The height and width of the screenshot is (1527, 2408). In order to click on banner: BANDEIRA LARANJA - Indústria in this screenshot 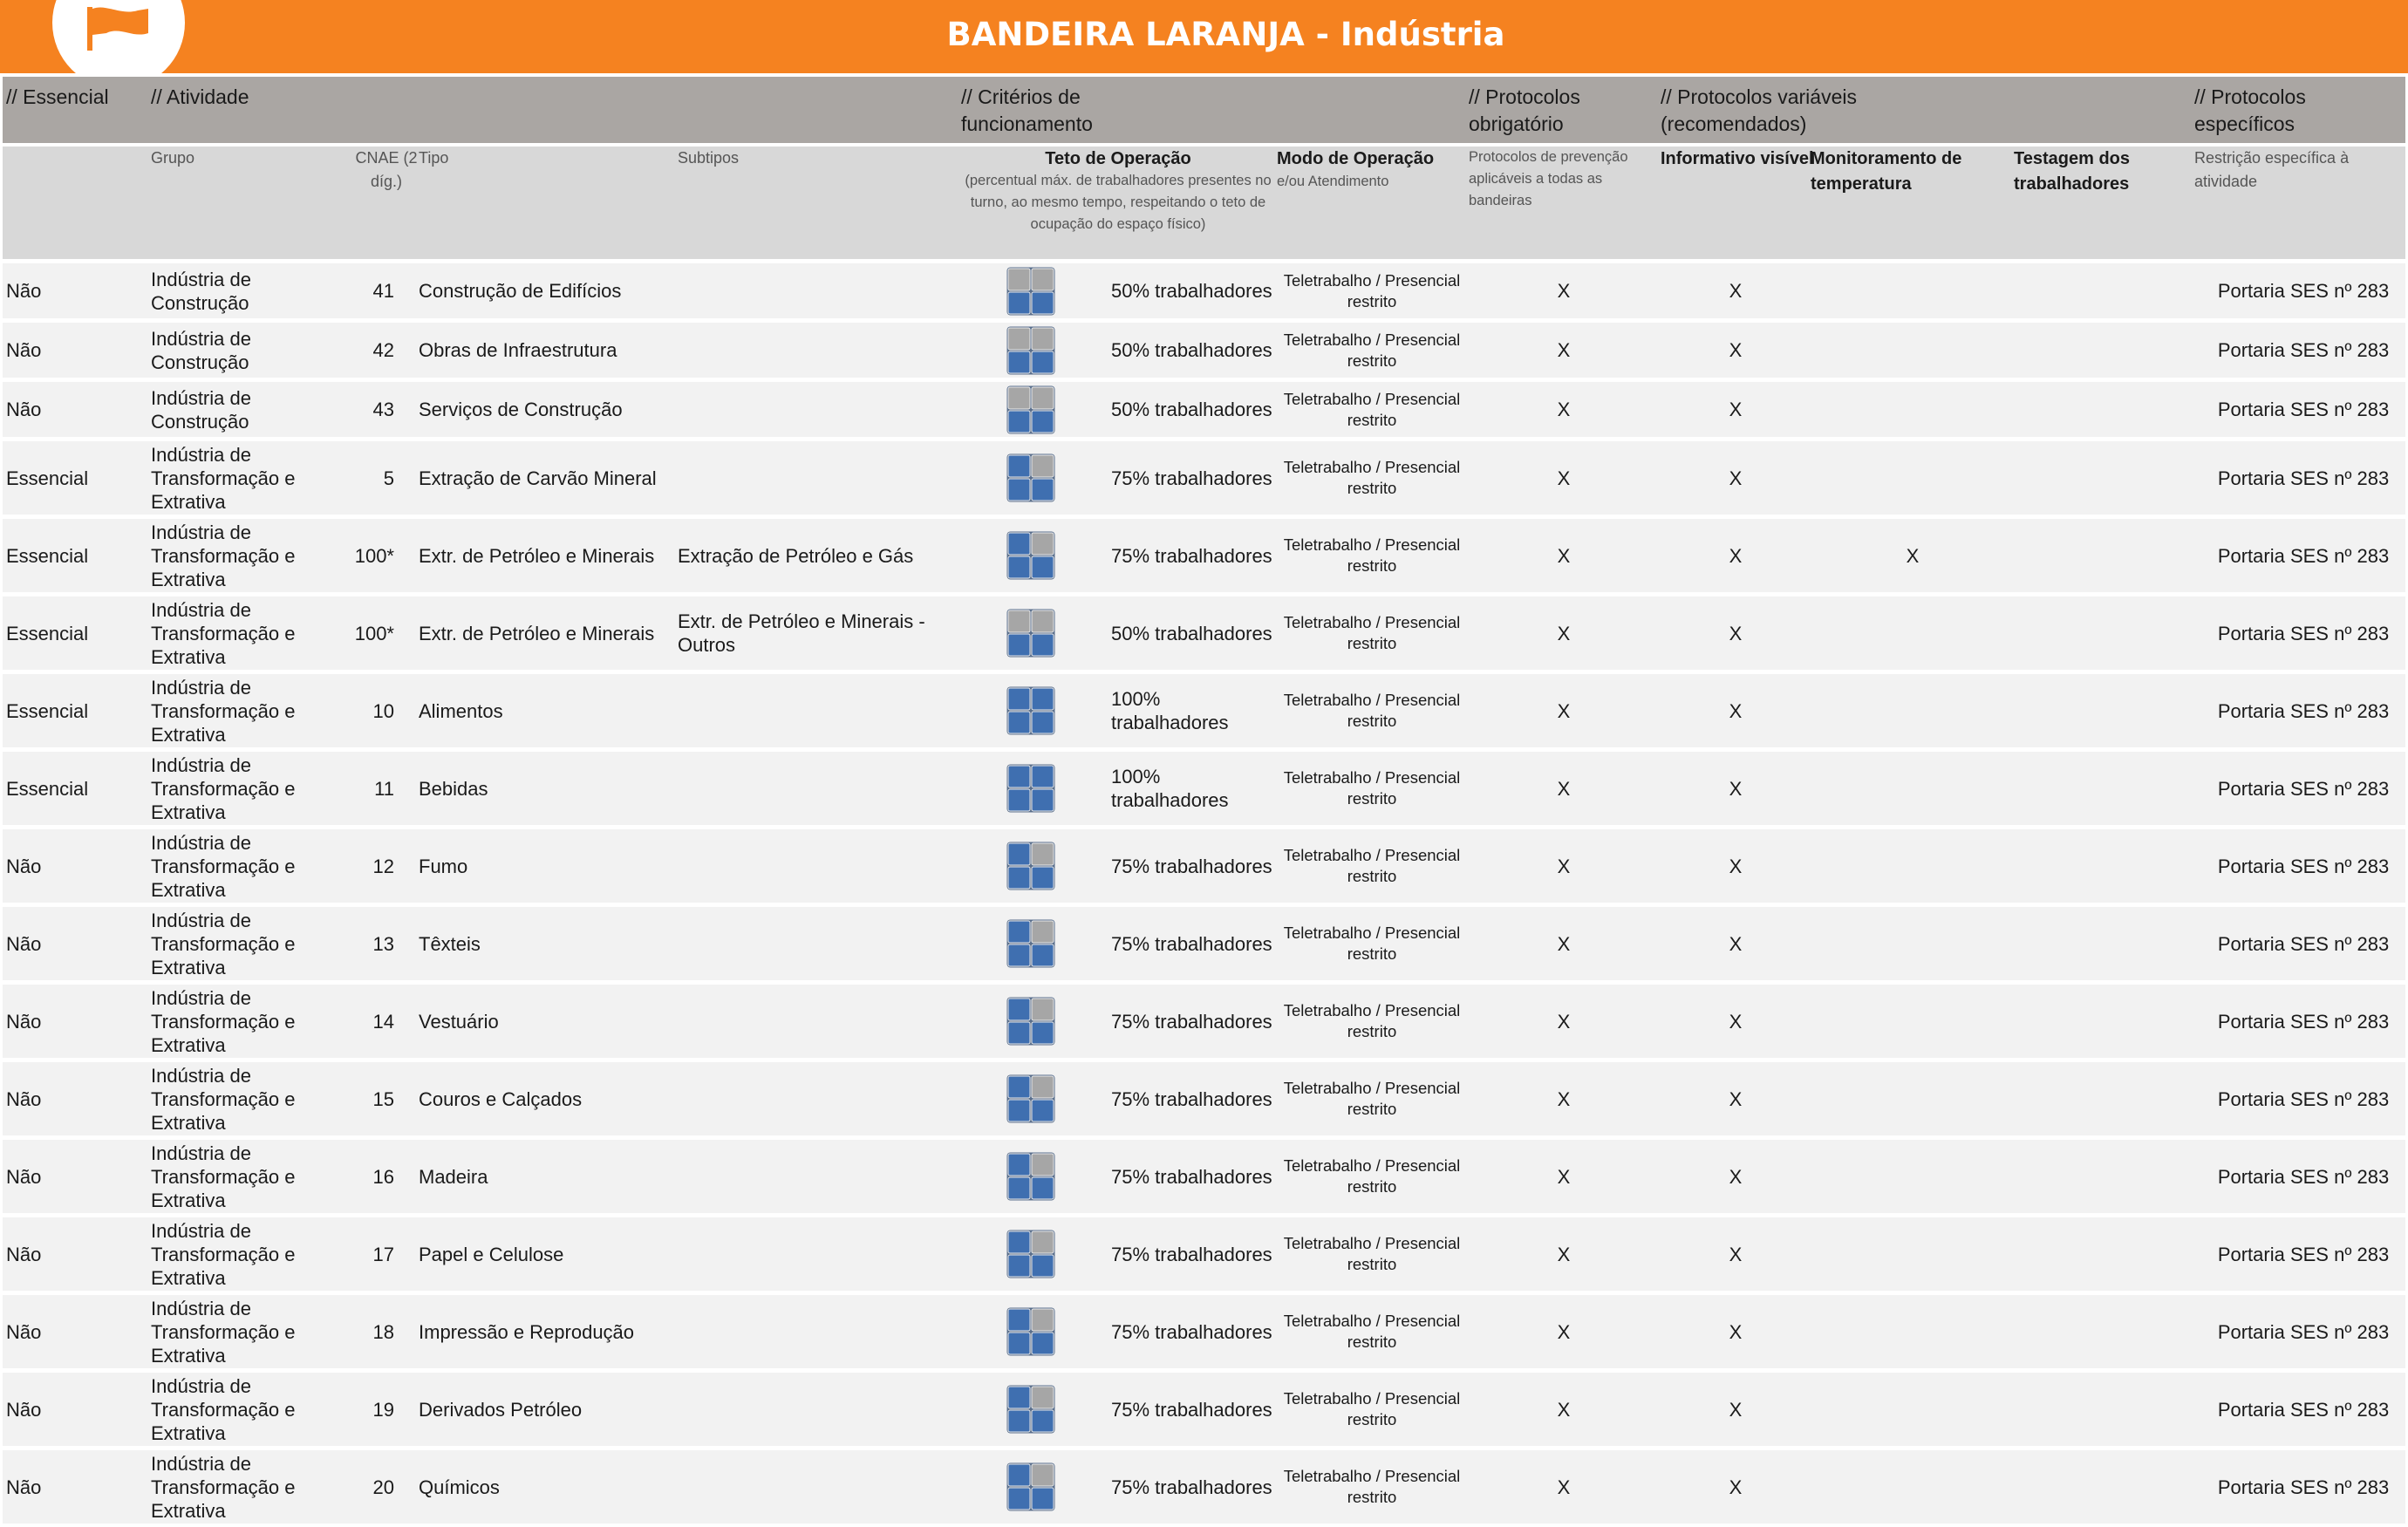, I will do `click(1204, 45)`.